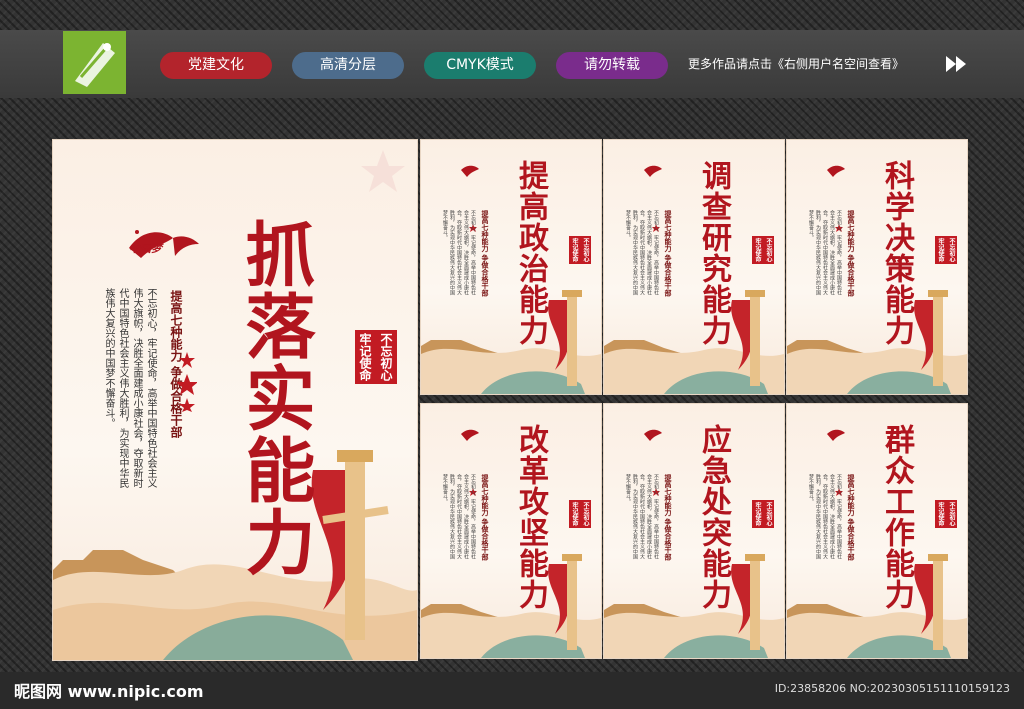  What do you see at coordinates (480, 65) in the screenshot?
I see `tag-cmyk-mode: CMYK模式` at bounding box center [480, 65].